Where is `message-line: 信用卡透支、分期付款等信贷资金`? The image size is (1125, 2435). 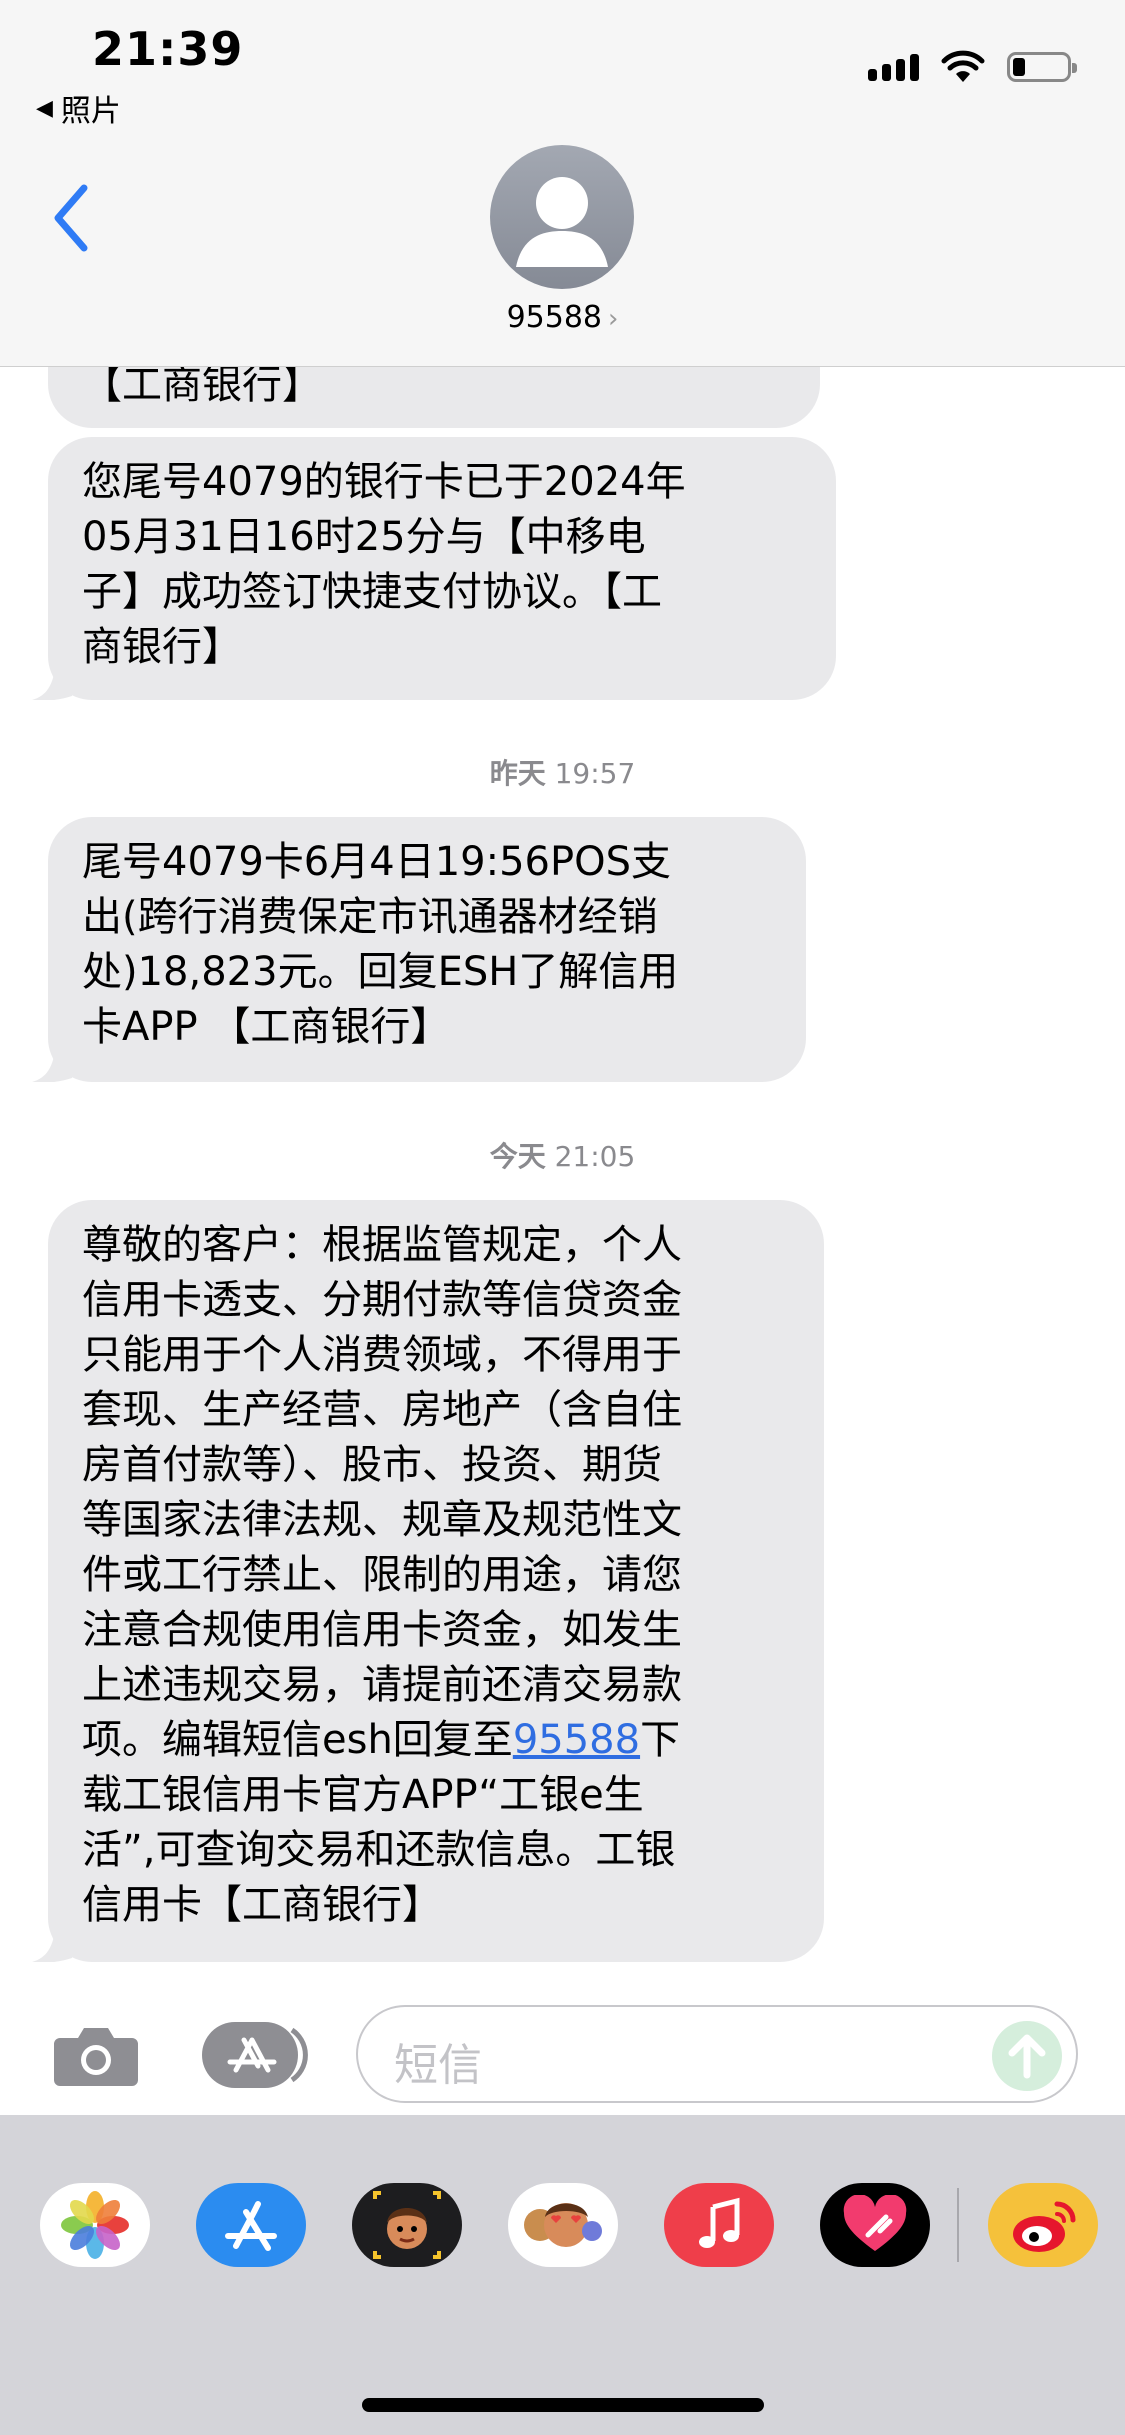
message-line: 信用卡透支、分期付款等信贷资金 is located at coordinates (382, 1300).